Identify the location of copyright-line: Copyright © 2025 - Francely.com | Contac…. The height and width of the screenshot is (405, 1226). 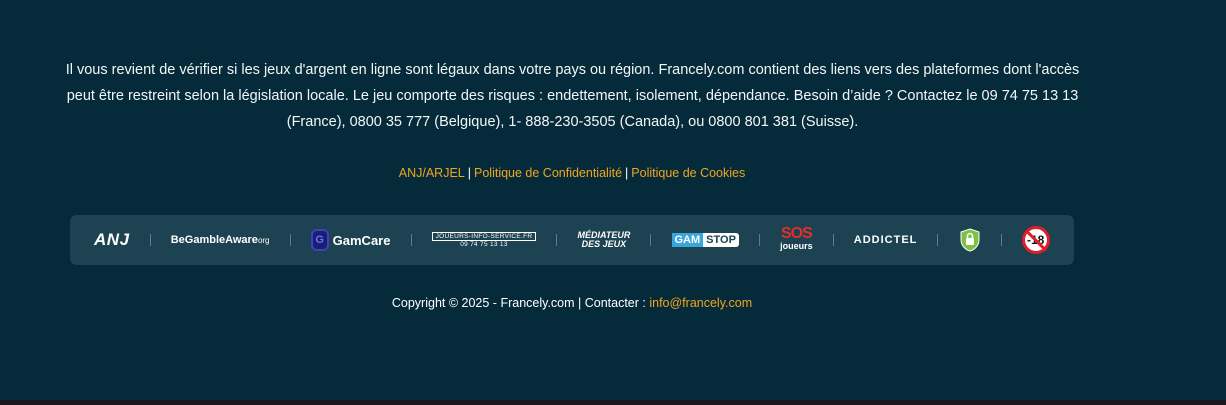
(572, 303).